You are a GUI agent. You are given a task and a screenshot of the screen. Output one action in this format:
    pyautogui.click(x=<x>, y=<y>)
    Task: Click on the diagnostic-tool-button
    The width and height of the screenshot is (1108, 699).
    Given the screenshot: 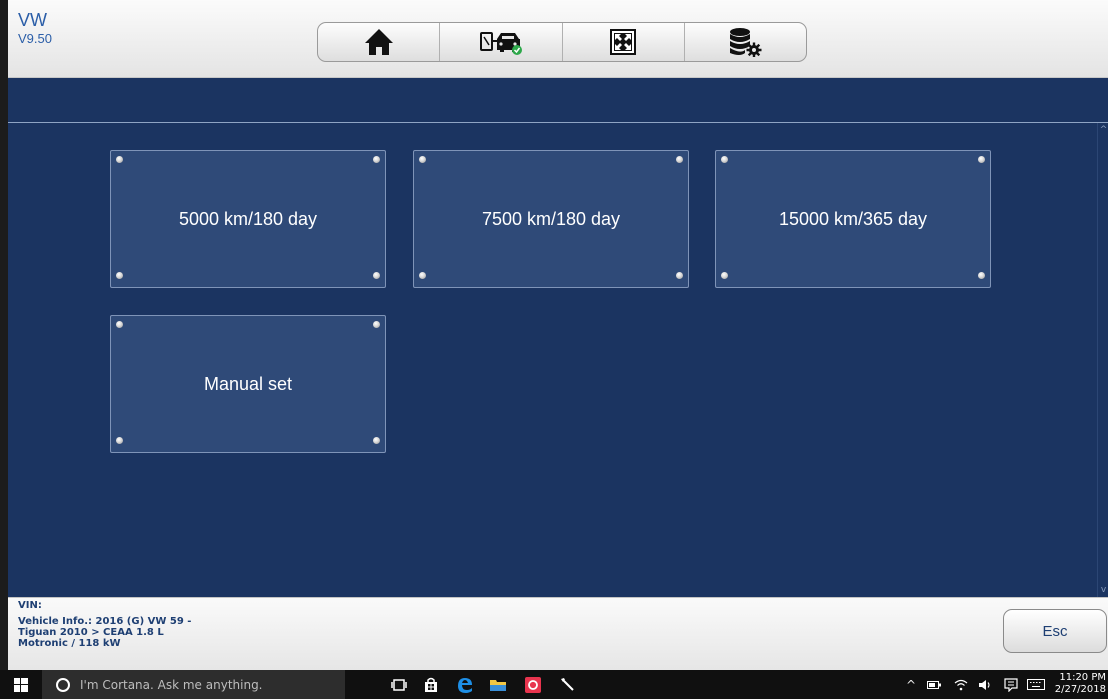 What is the action you would take?
    pyautogui.click(x=567, y=684)
    